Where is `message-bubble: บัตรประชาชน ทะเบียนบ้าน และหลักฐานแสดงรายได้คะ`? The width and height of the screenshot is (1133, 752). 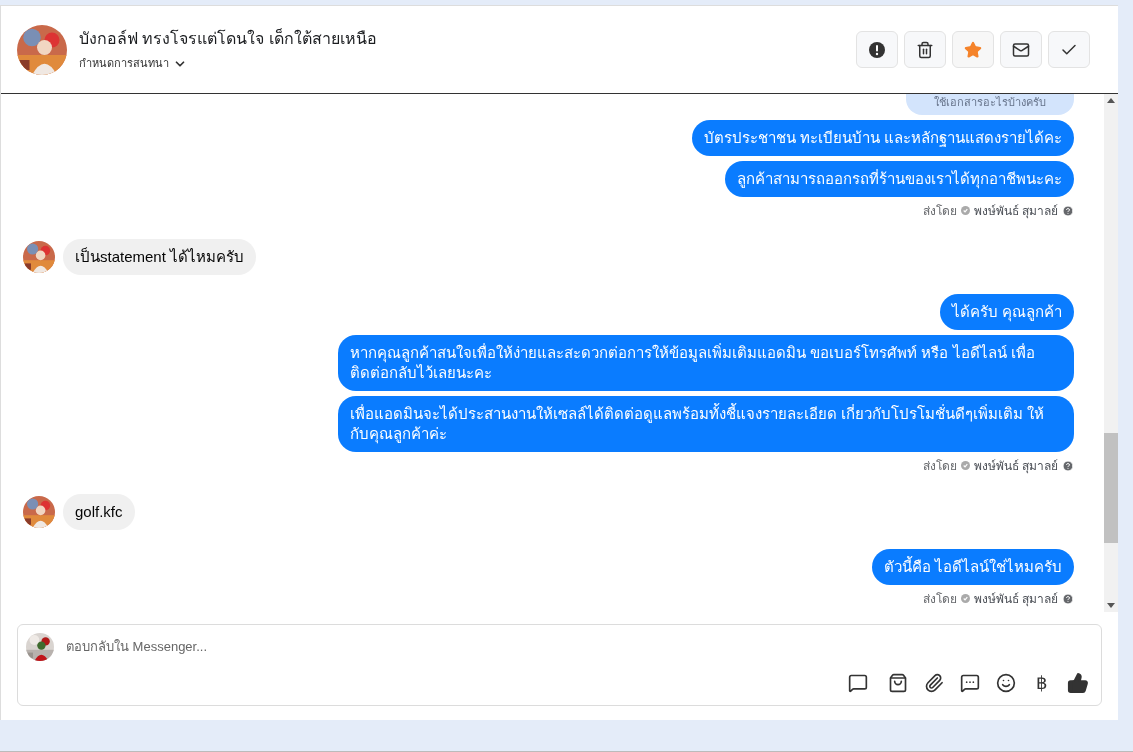 message-bubble: บัตรประชาชน ทะเบียนบ้าน และหลักฐานแสดงรายได้คะ is located at coordinates (882, 137).